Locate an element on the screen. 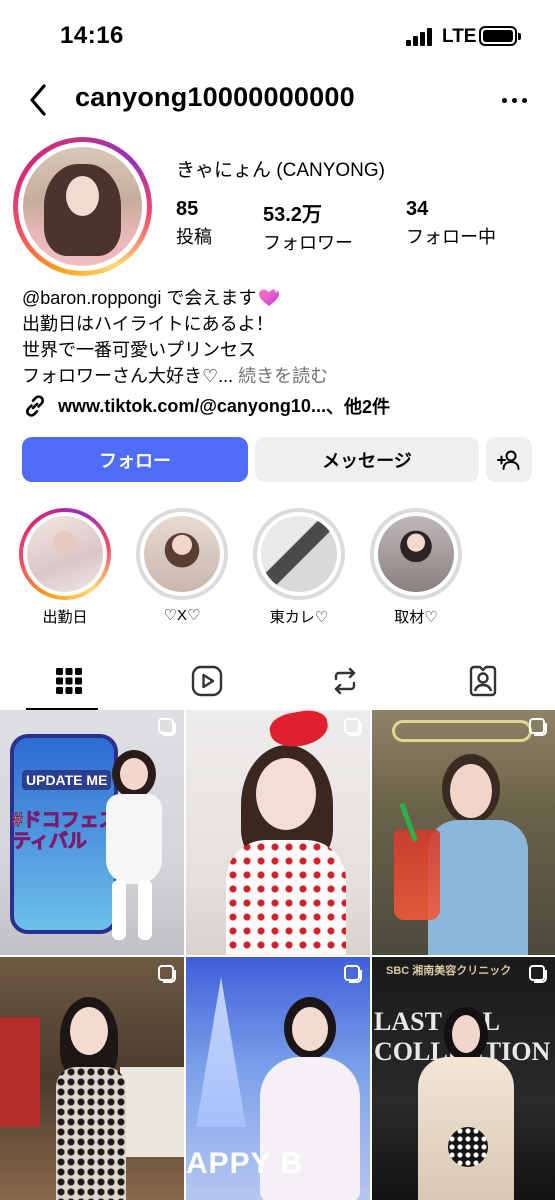 This screenshot has width=555, height=1200. battery-icon is located at coordinates (500, 36).